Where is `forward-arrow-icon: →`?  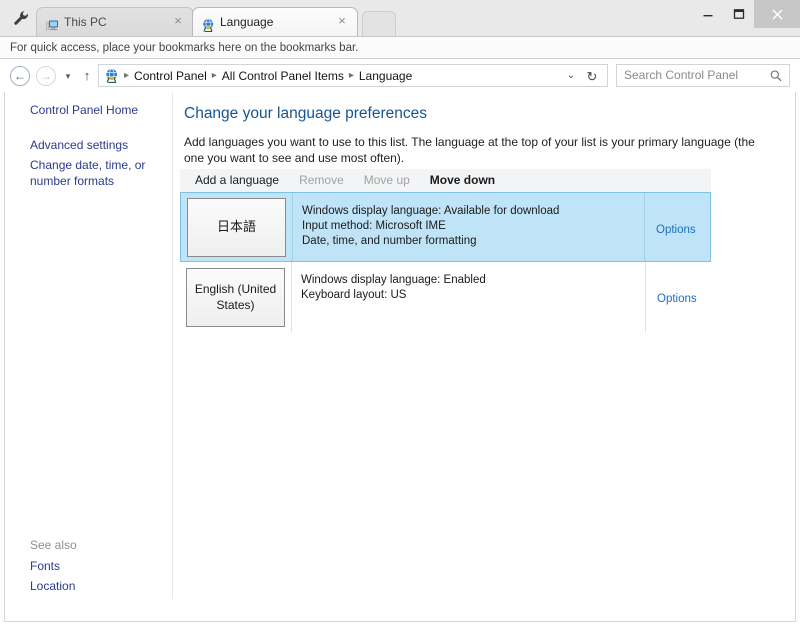 forward-arrow-icon: → is located at coordinates (46, 76).